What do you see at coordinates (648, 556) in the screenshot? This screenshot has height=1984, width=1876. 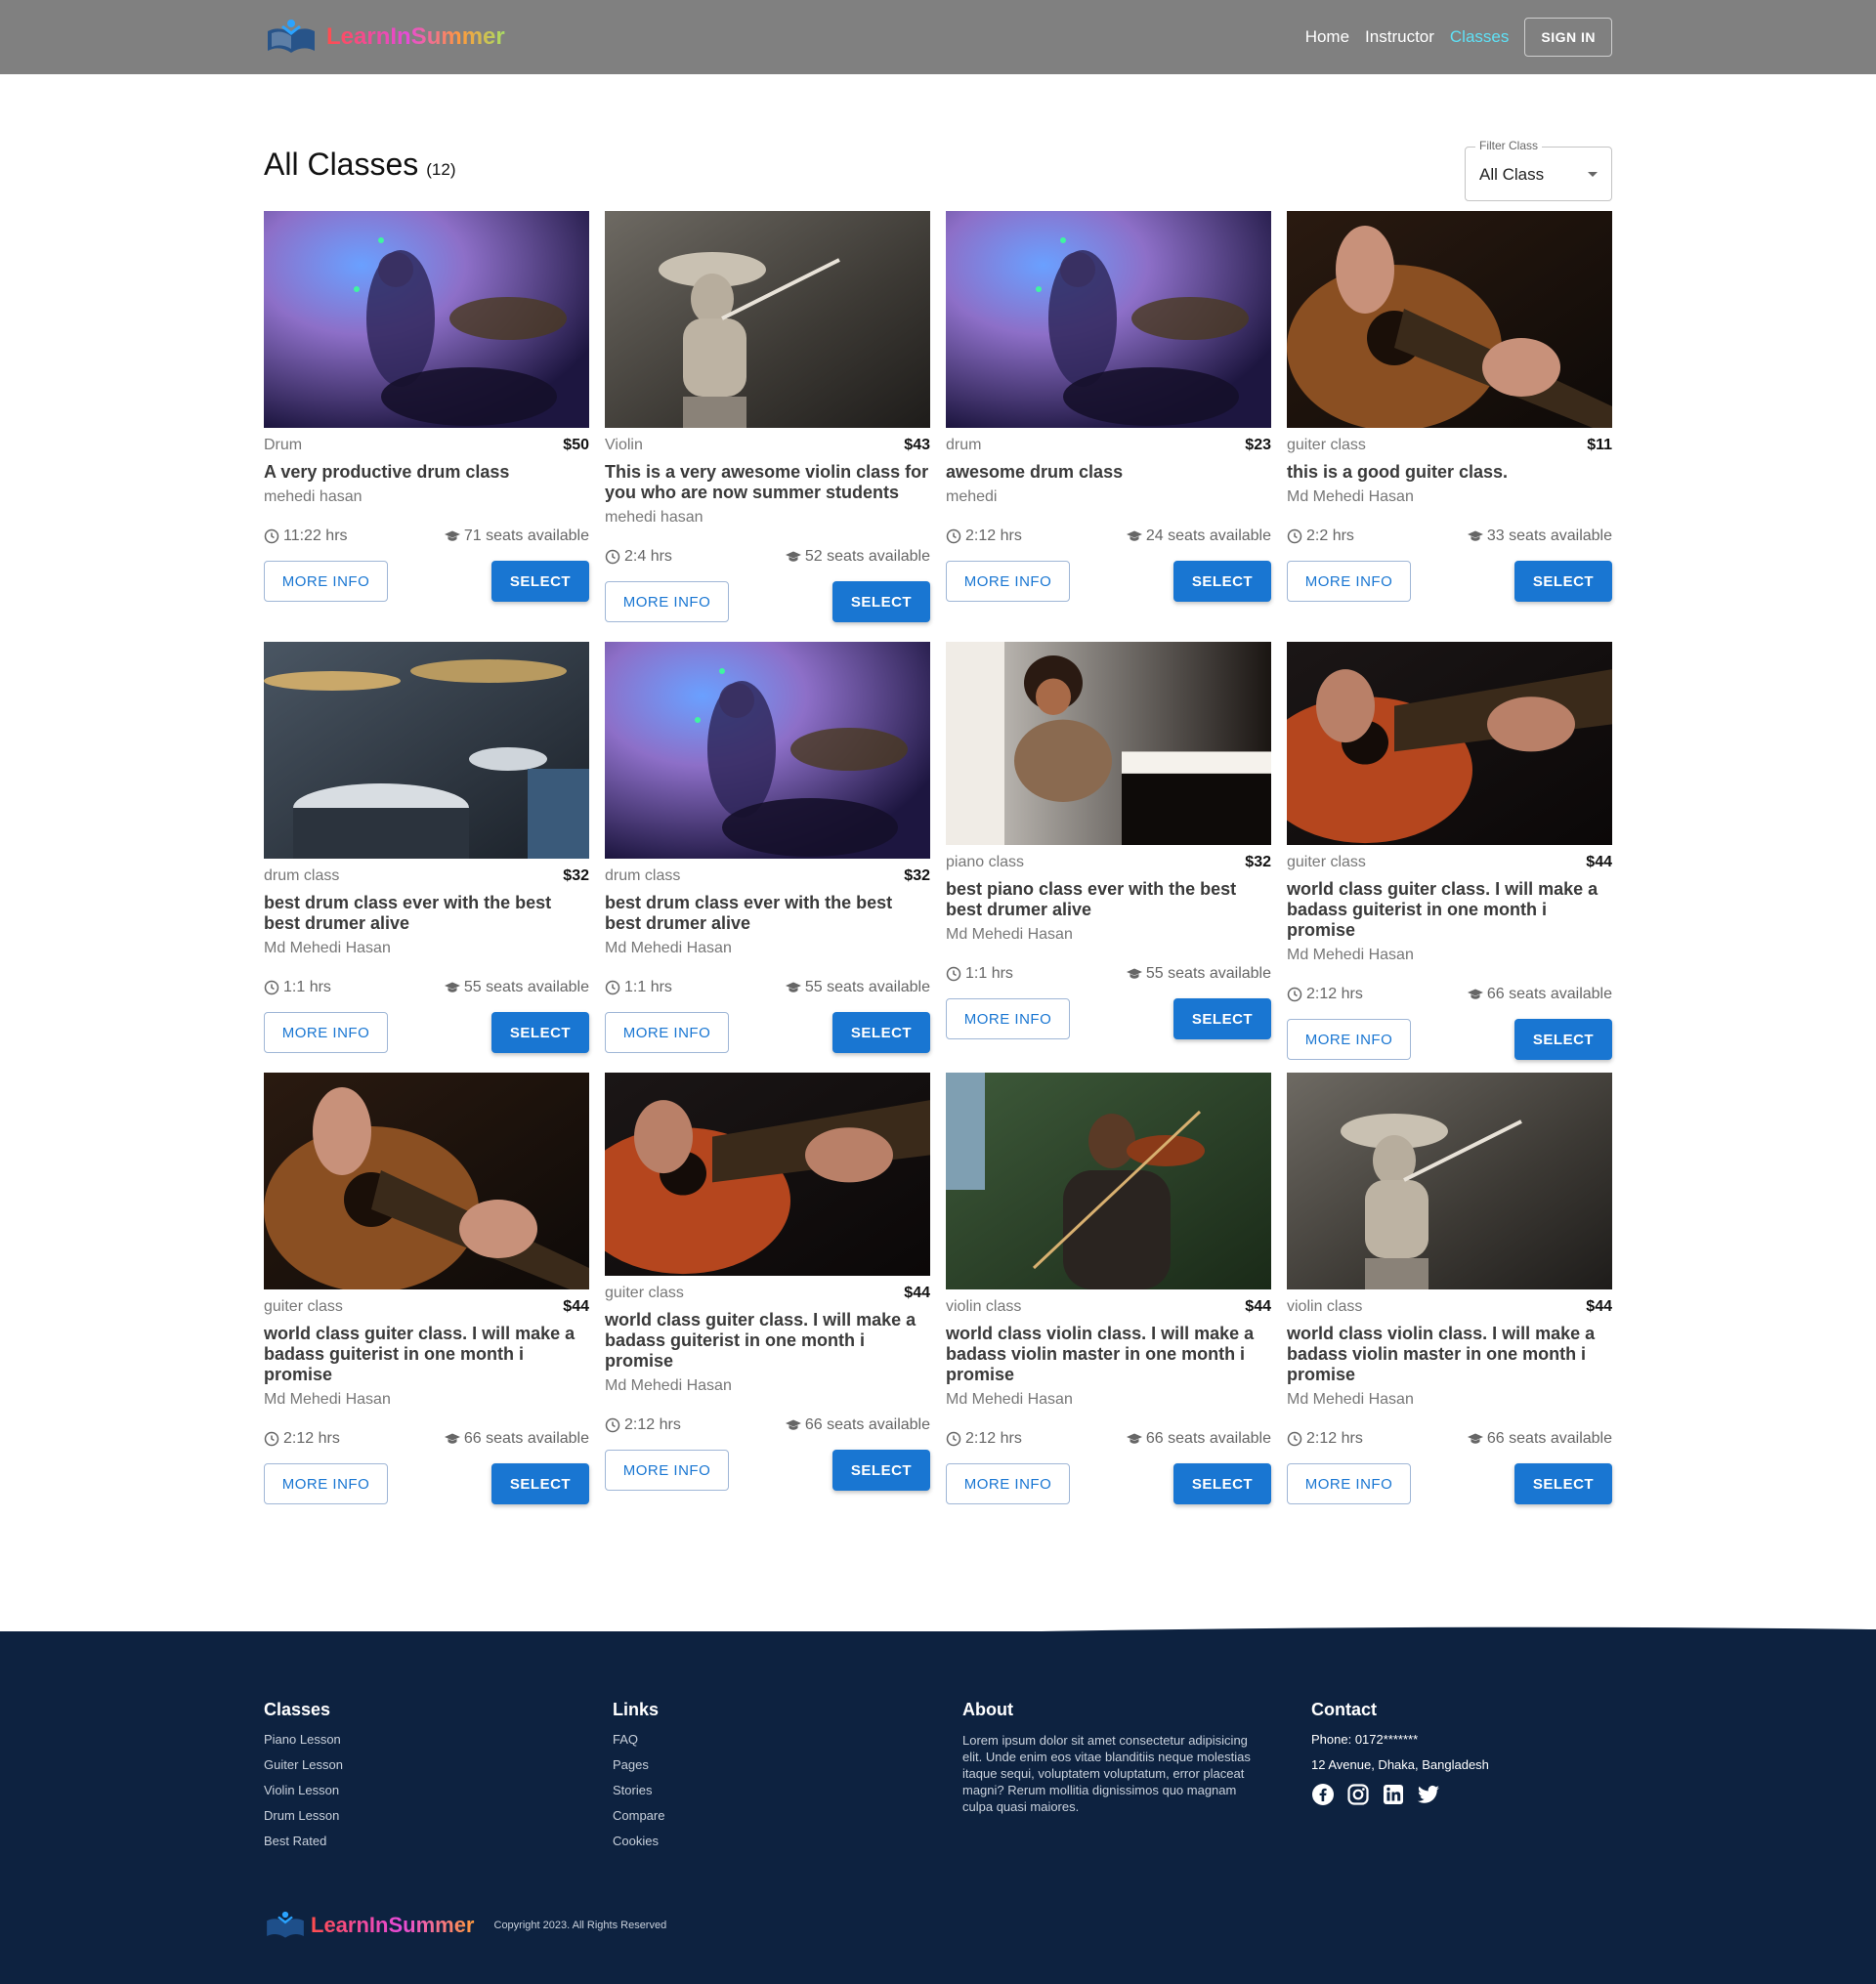 I see `class-duration: 2:4 hrs` at bounding box center [648, 556].